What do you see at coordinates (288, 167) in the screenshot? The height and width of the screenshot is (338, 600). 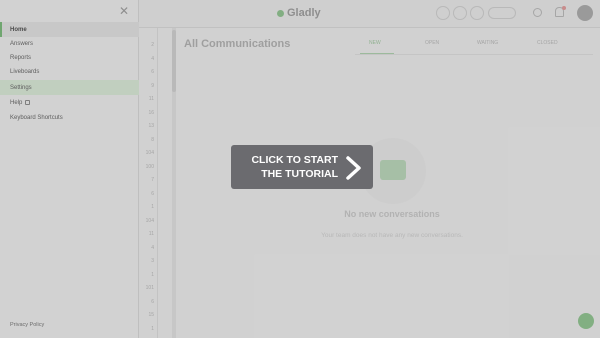 I see `start-tutorial-label: CLICK TO START THE TUTORIAL` at bounding box center [288, 167].